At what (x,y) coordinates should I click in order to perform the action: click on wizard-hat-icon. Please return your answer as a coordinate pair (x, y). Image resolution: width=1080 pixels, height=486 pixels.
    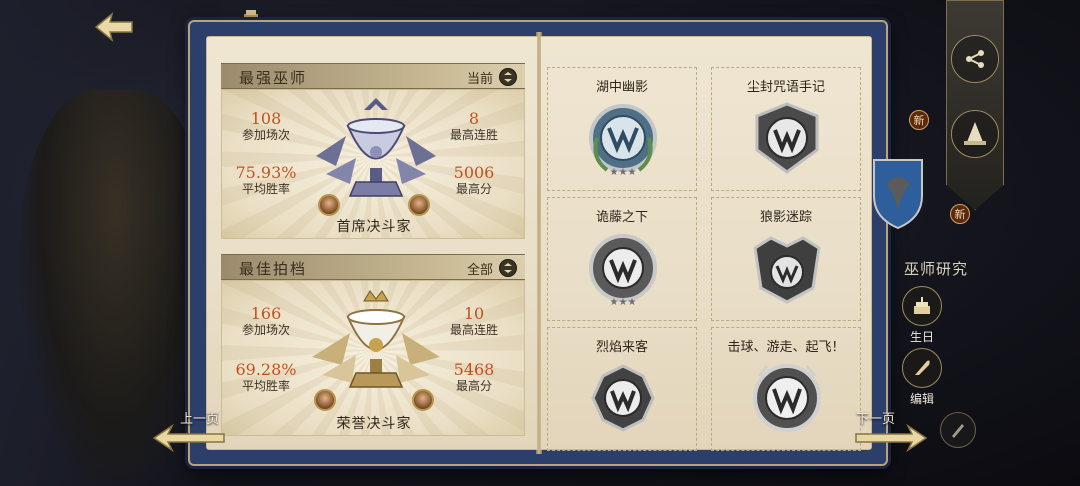
    Looking at the image, I should click on (975, 133).